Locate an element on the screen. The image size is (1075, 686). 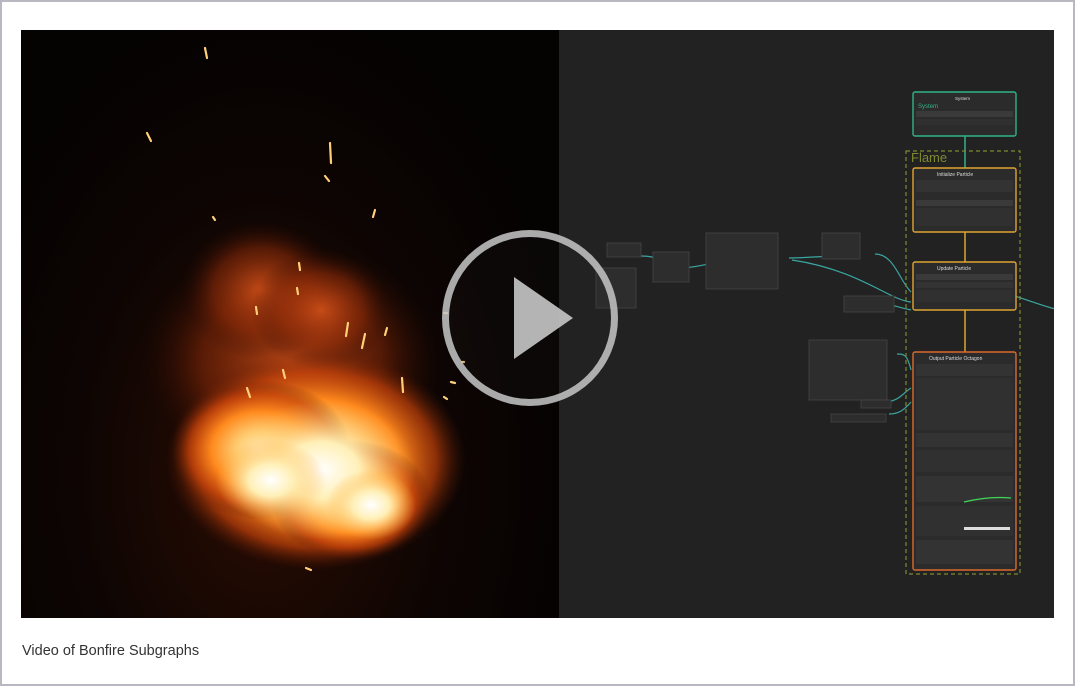
system-node-label: System is located at coordinates (928, 107).